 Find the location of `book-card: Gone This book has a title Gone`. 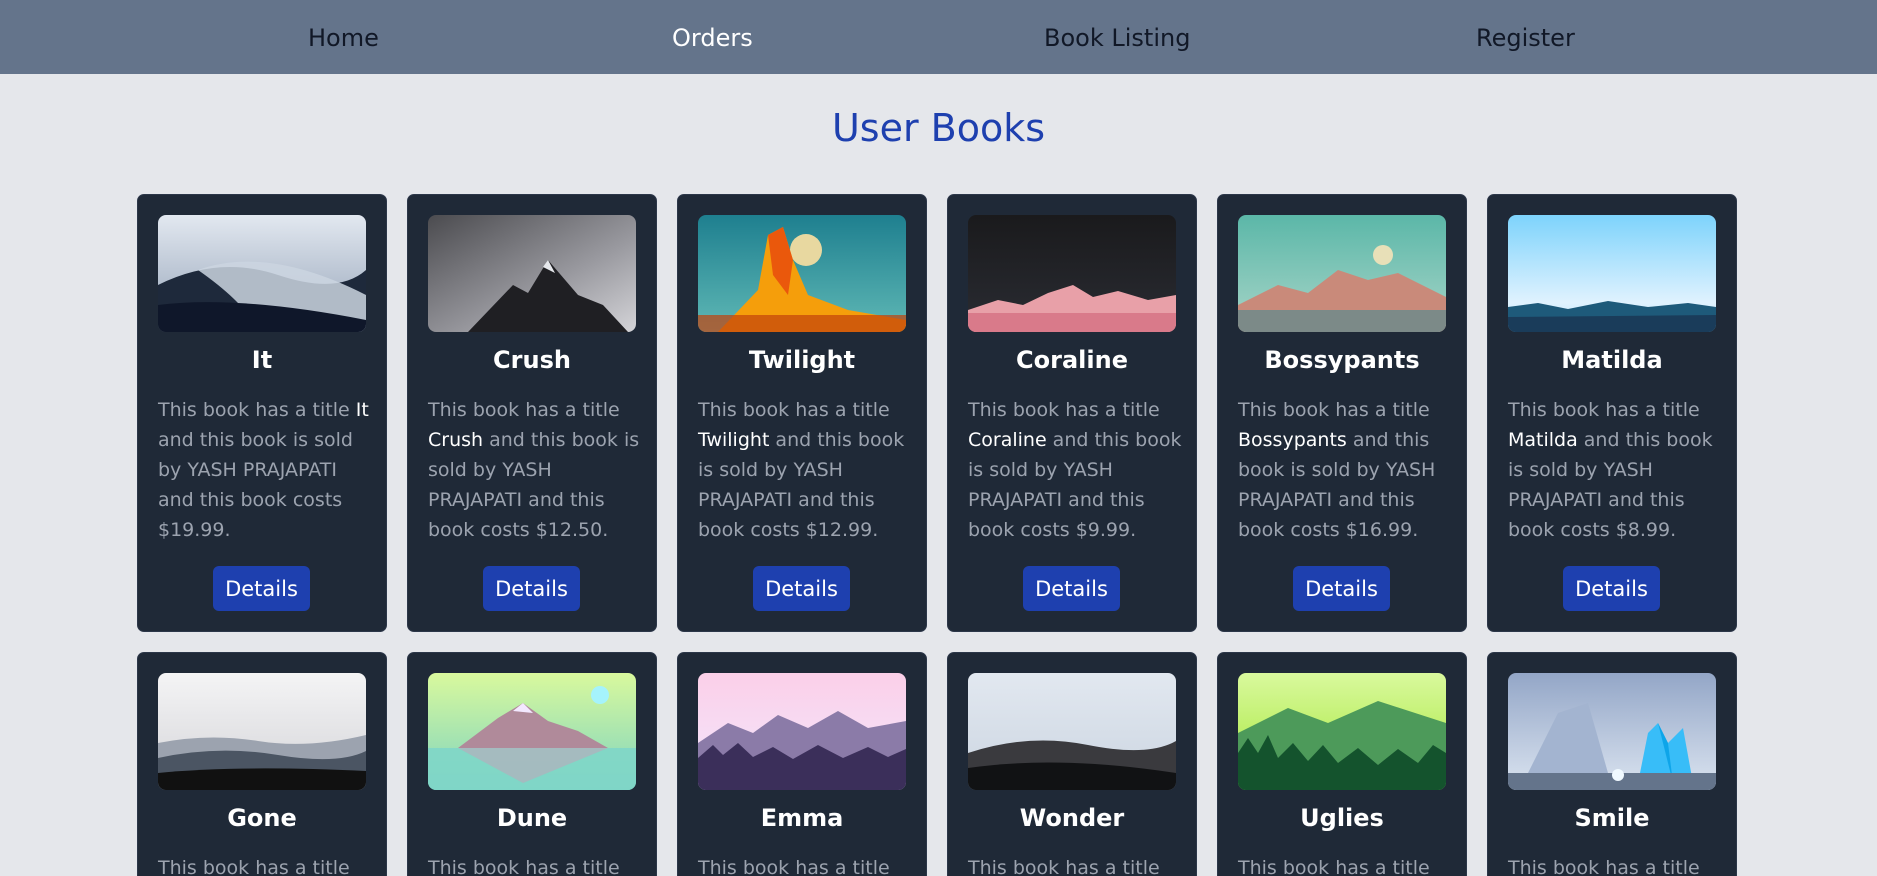

book-card: Gone This book has a title Gone is located at coordinates (262, 764).